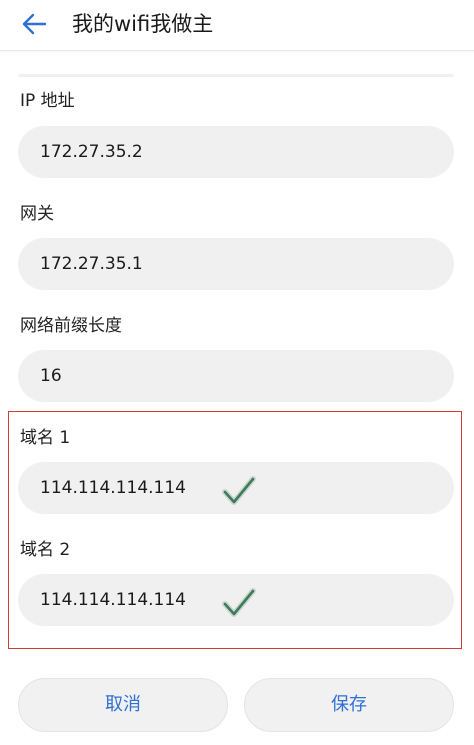  I want to click on app-bar: 我的wifi我做主, so click(237, 25).